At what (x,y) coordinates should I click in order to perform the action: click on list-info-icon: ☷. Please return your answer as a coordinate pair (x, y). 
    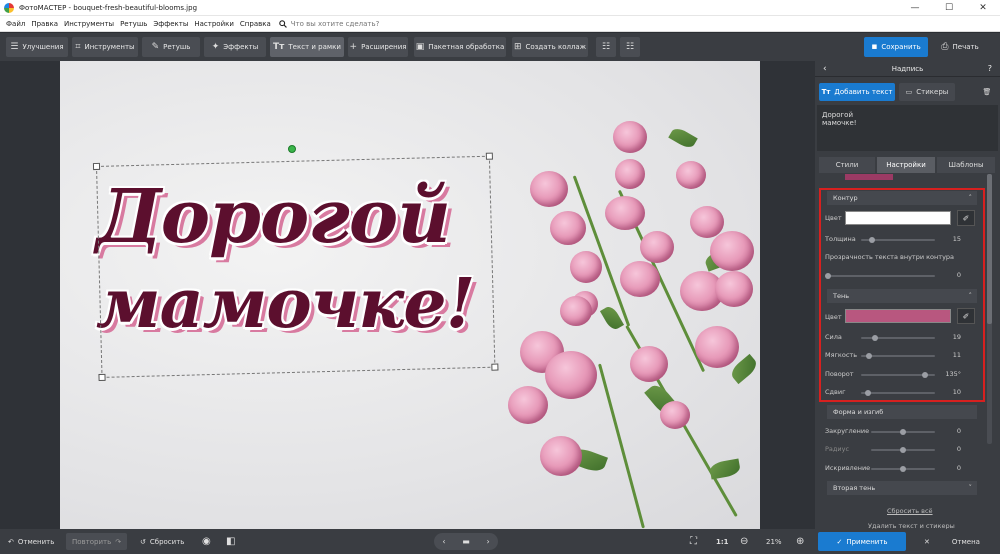
    Looking at the image, I should click on (630, 47).